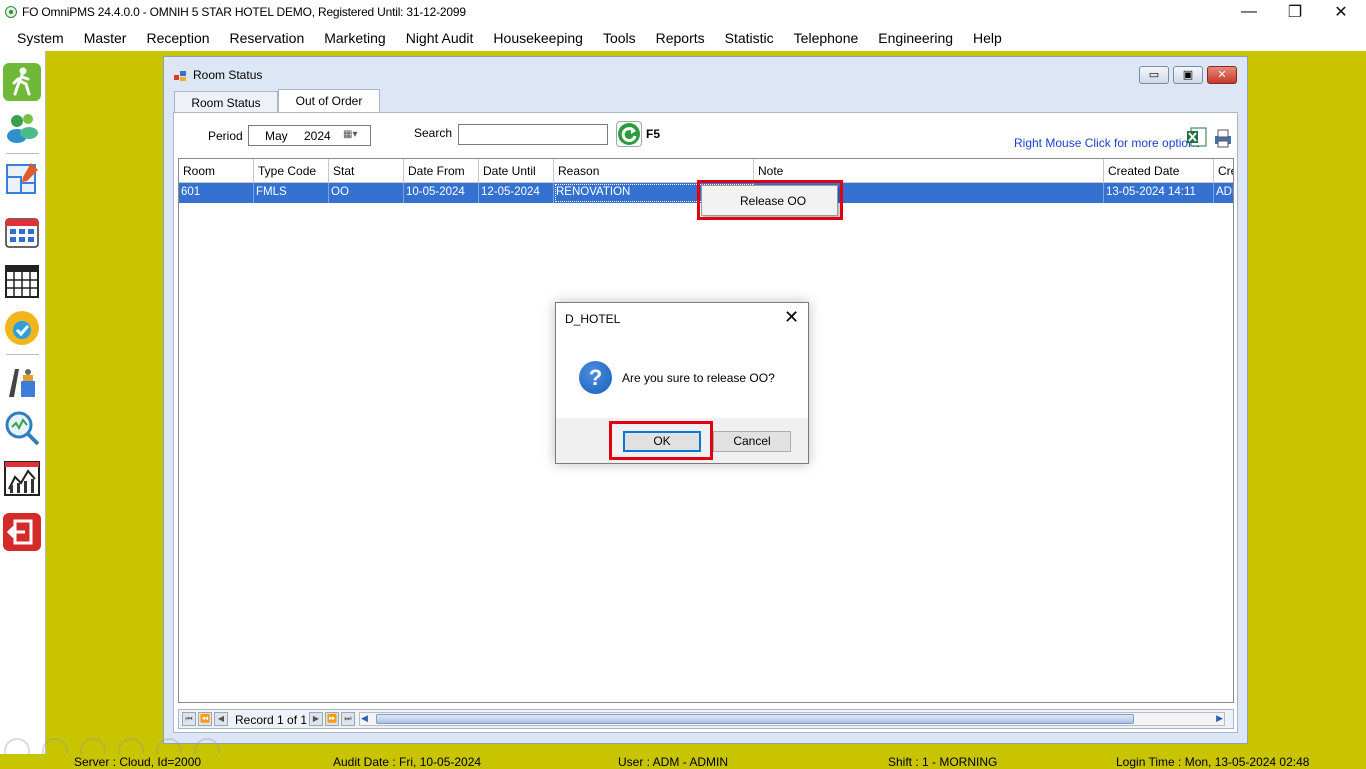  I want to click on print-icon, so click(1223, 138).